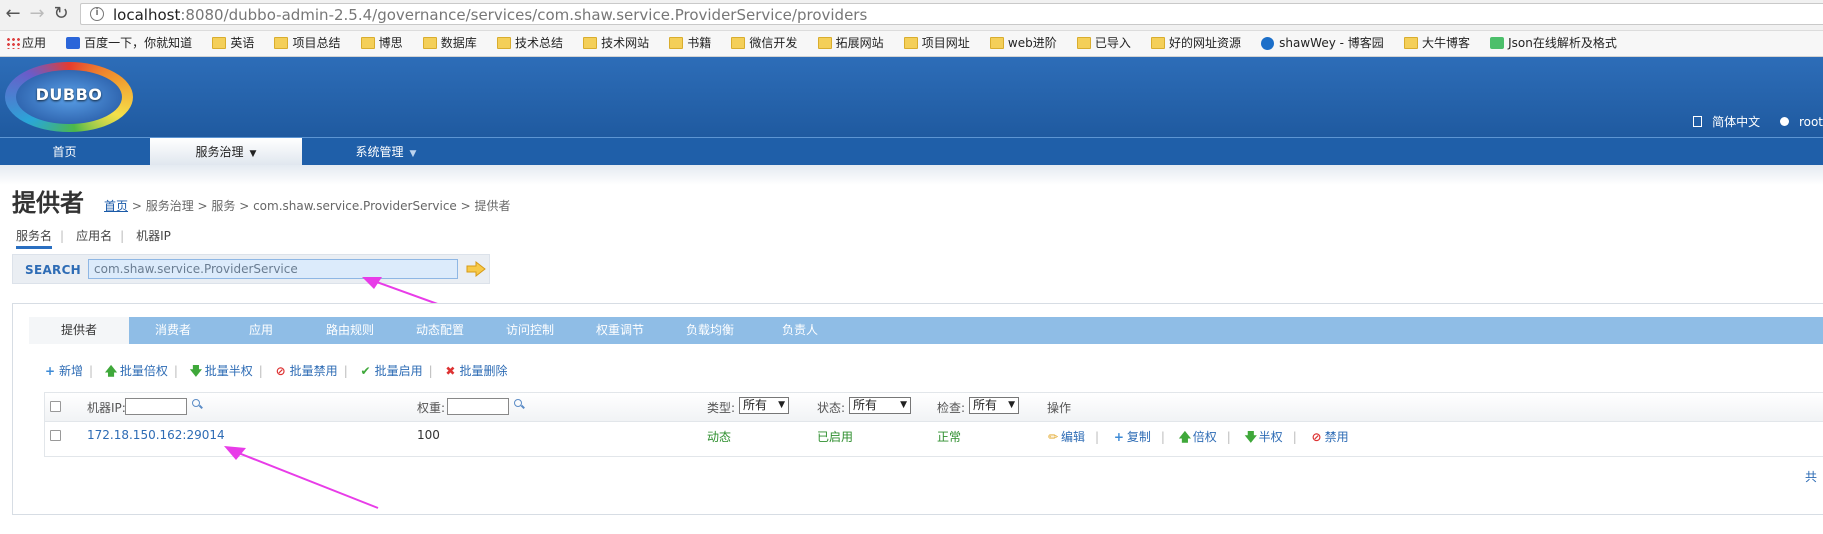 Image resolution: width=1823 pixels, height=534 pixels. What do you see at coordinates (800, 330) in the screenshot?
I see `tab-owners: 负责人` at bounding box center [800, 330].